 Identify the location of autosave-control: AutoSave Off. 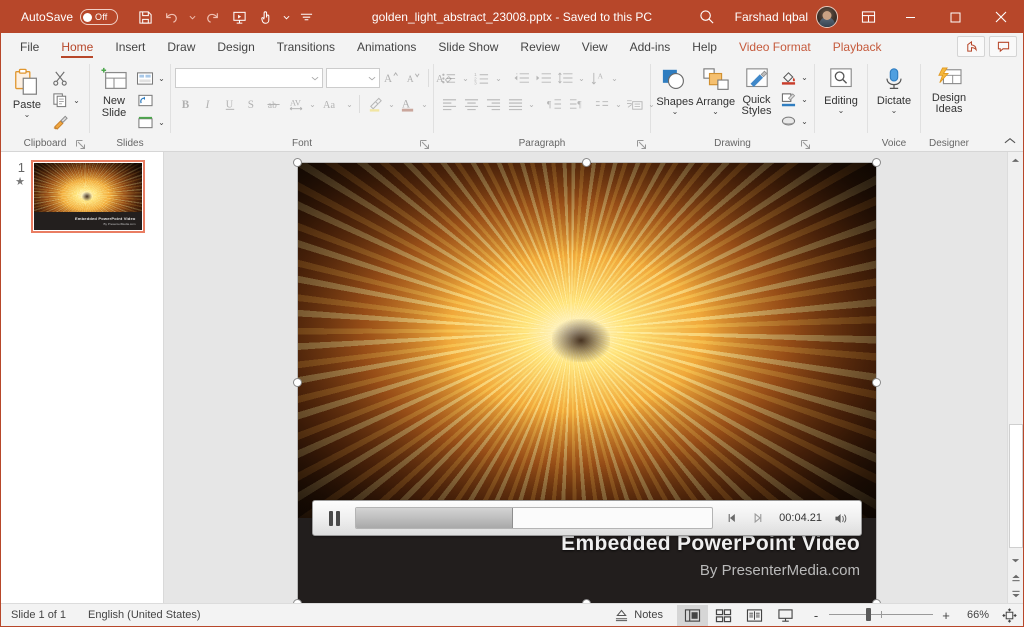
(70, 17).